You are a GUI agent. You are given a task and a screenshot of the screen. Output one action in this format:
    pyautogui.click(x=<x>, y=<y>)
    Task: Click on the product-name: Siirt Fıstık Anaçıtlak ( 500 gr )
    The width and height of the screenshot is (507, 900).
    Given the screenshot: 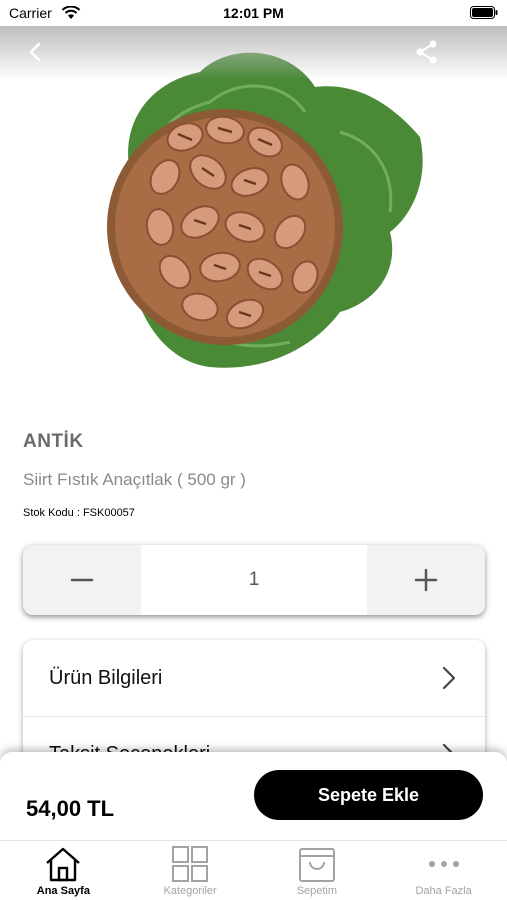 What is the action you would take?
    pyautogui.click(x=134, y=479)
    